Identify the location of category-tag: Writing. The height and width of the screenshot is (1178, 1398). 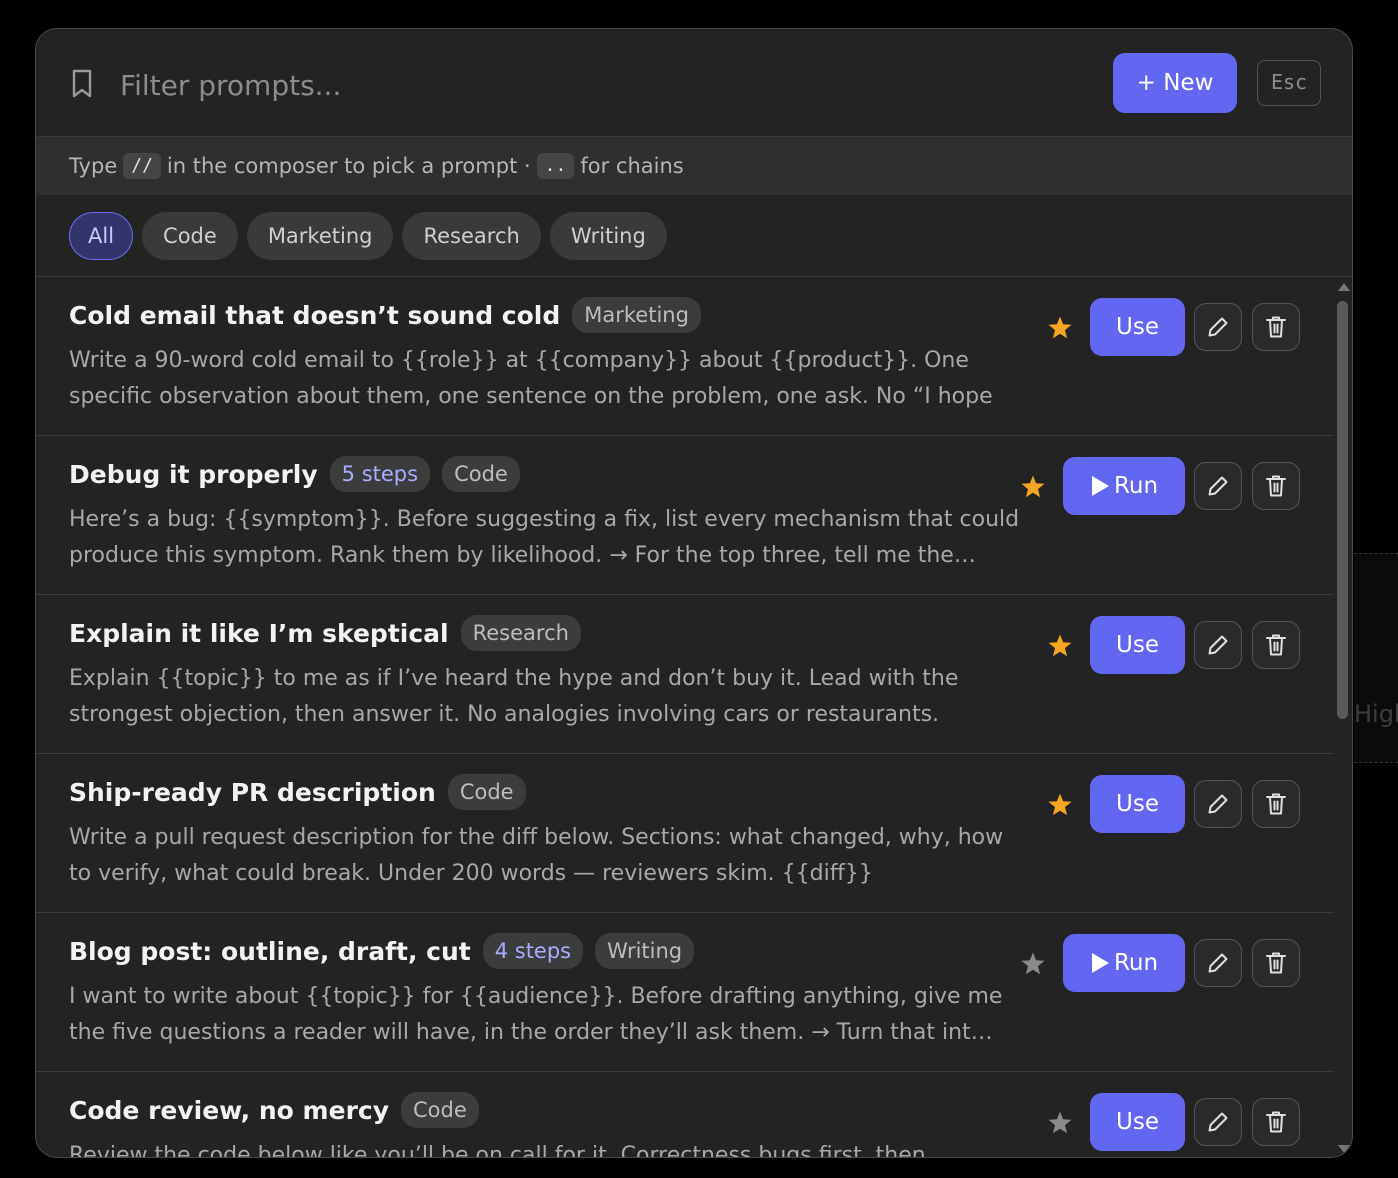
(645, 951).